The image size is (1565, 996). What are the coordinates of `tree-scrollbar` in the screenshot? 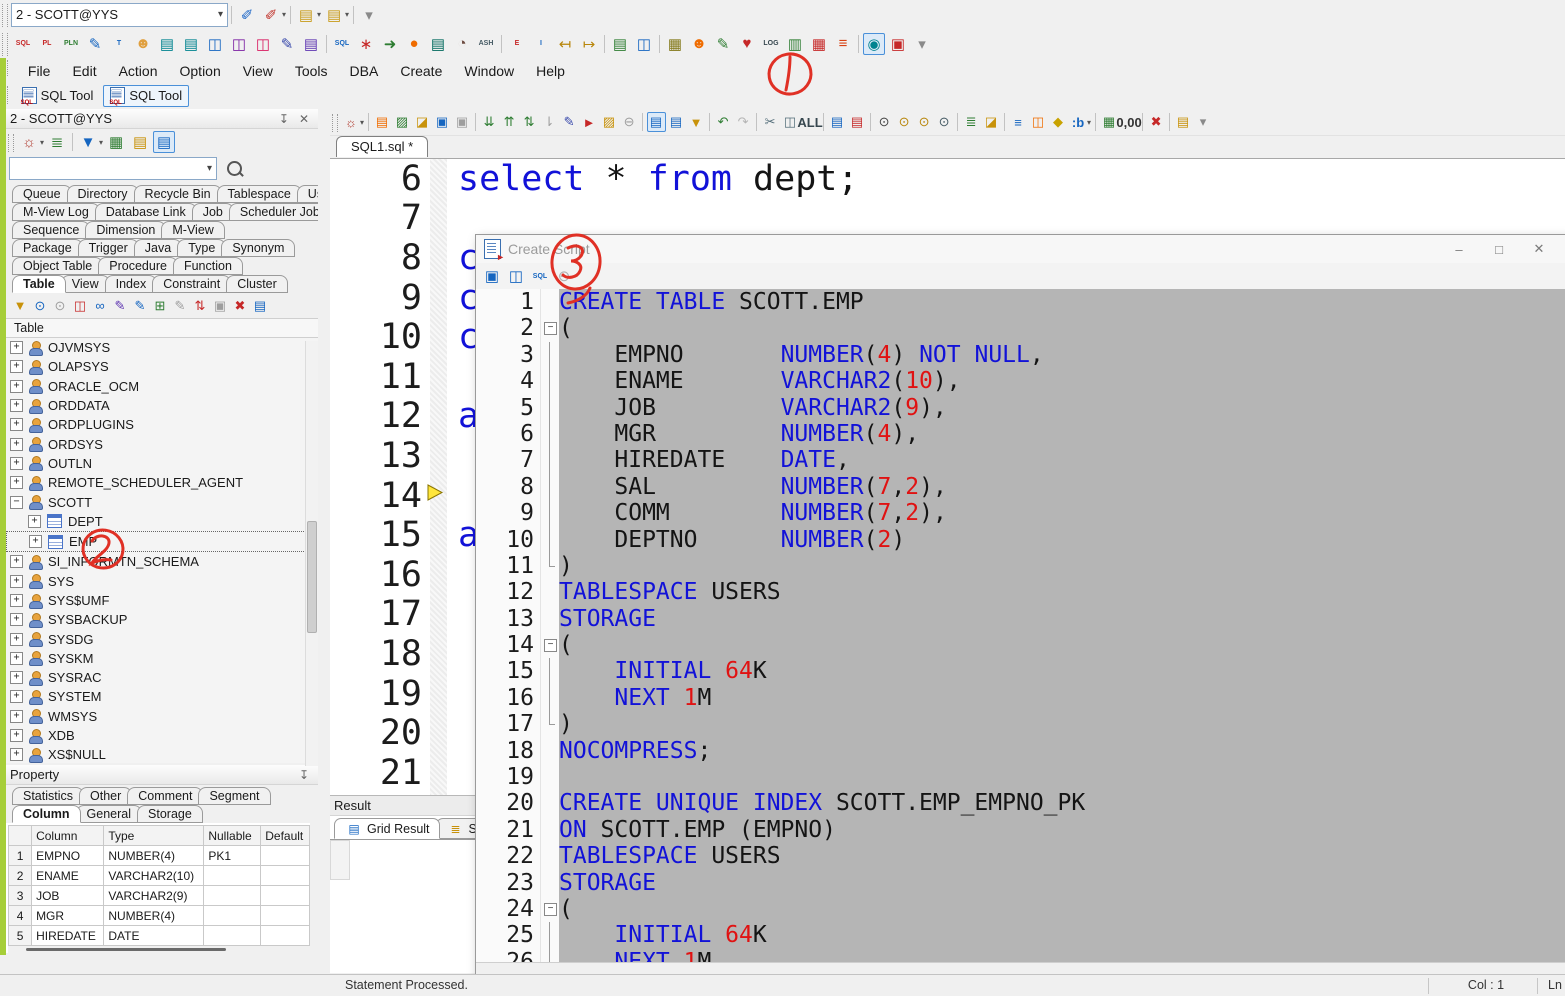 It's located at (311, 553).